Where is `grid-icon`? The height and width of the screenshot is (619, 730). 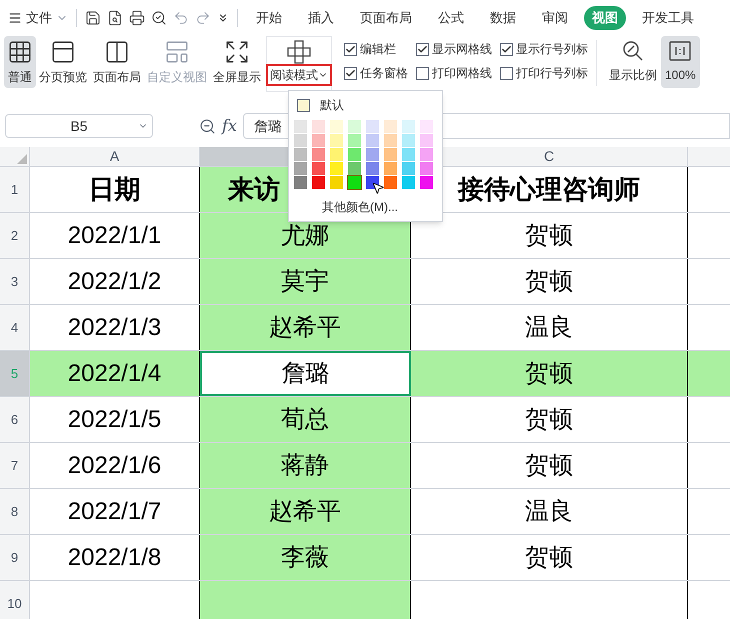
grid-icon is located at coordinates (20, 52).